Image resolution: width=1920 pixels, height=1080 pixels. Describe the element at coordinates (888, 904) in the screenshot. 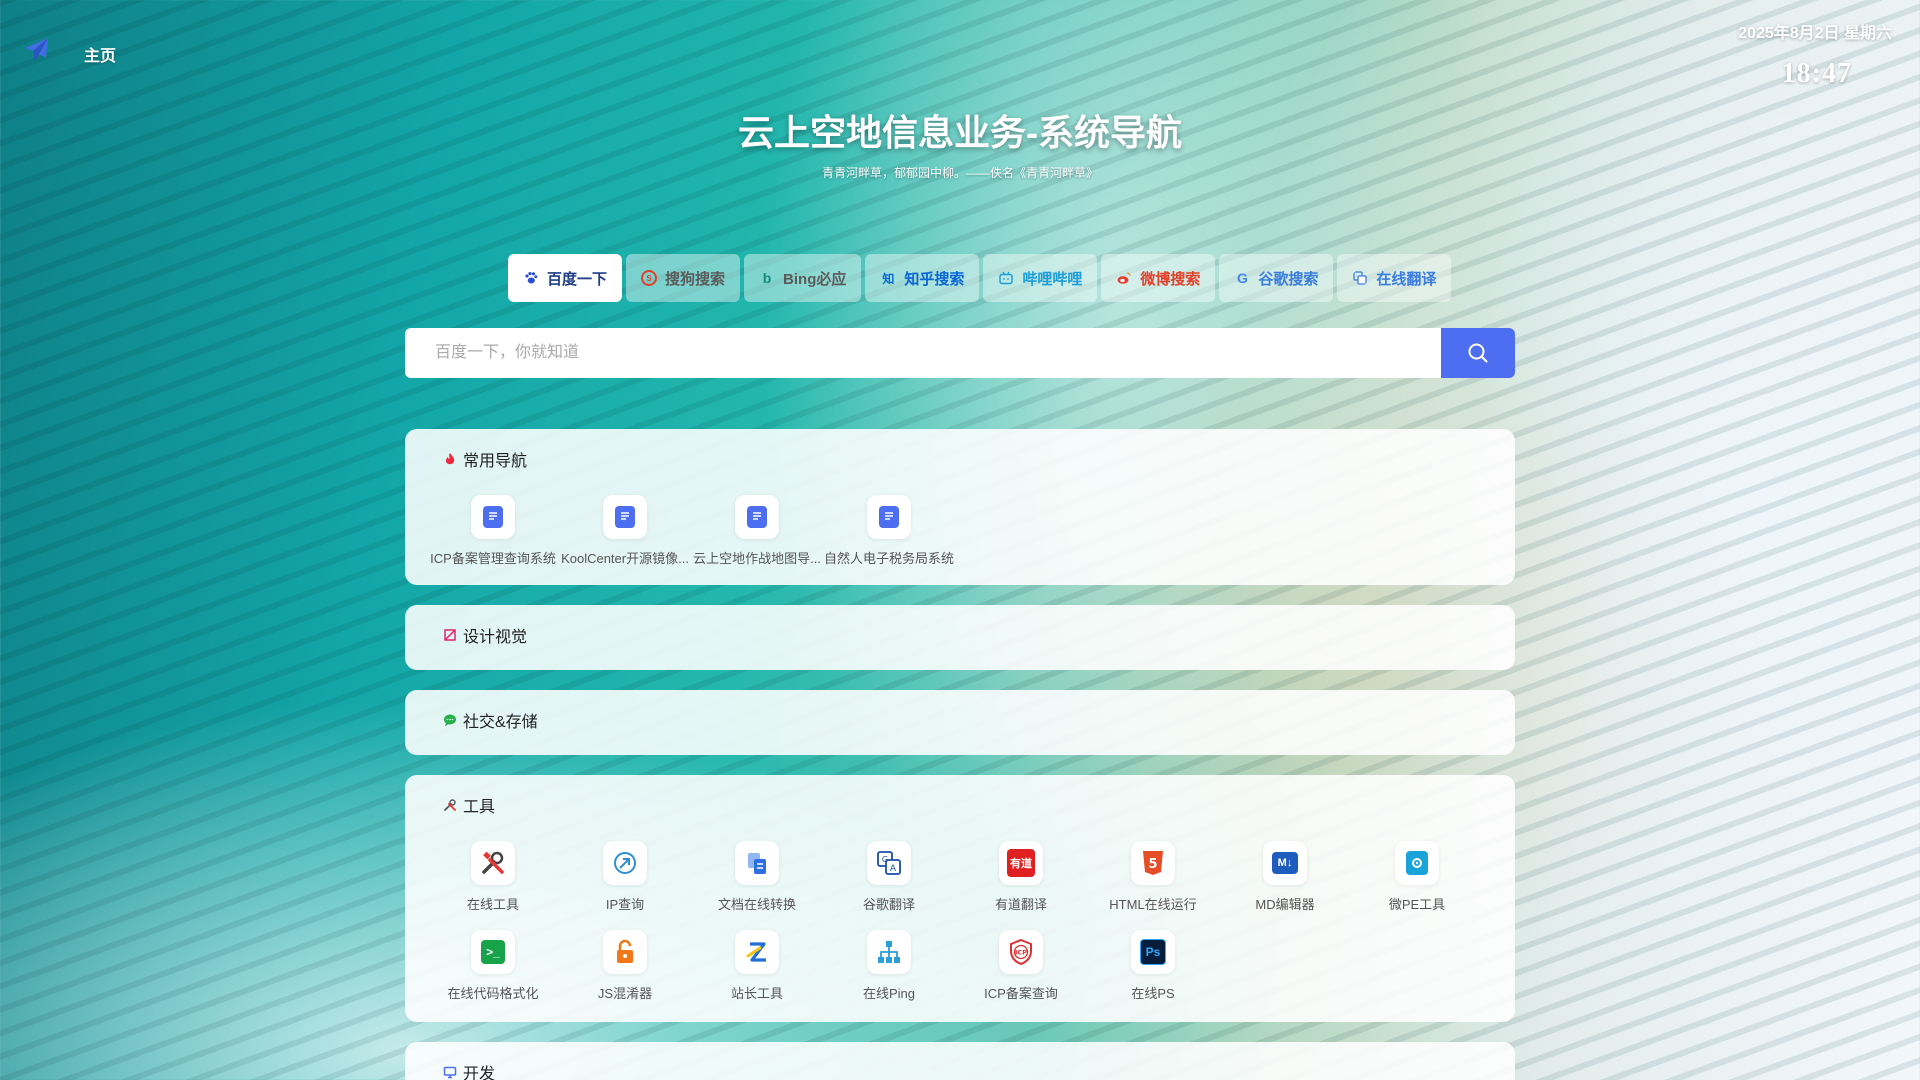

I see `item-label: 谷歌翻译` at that location.